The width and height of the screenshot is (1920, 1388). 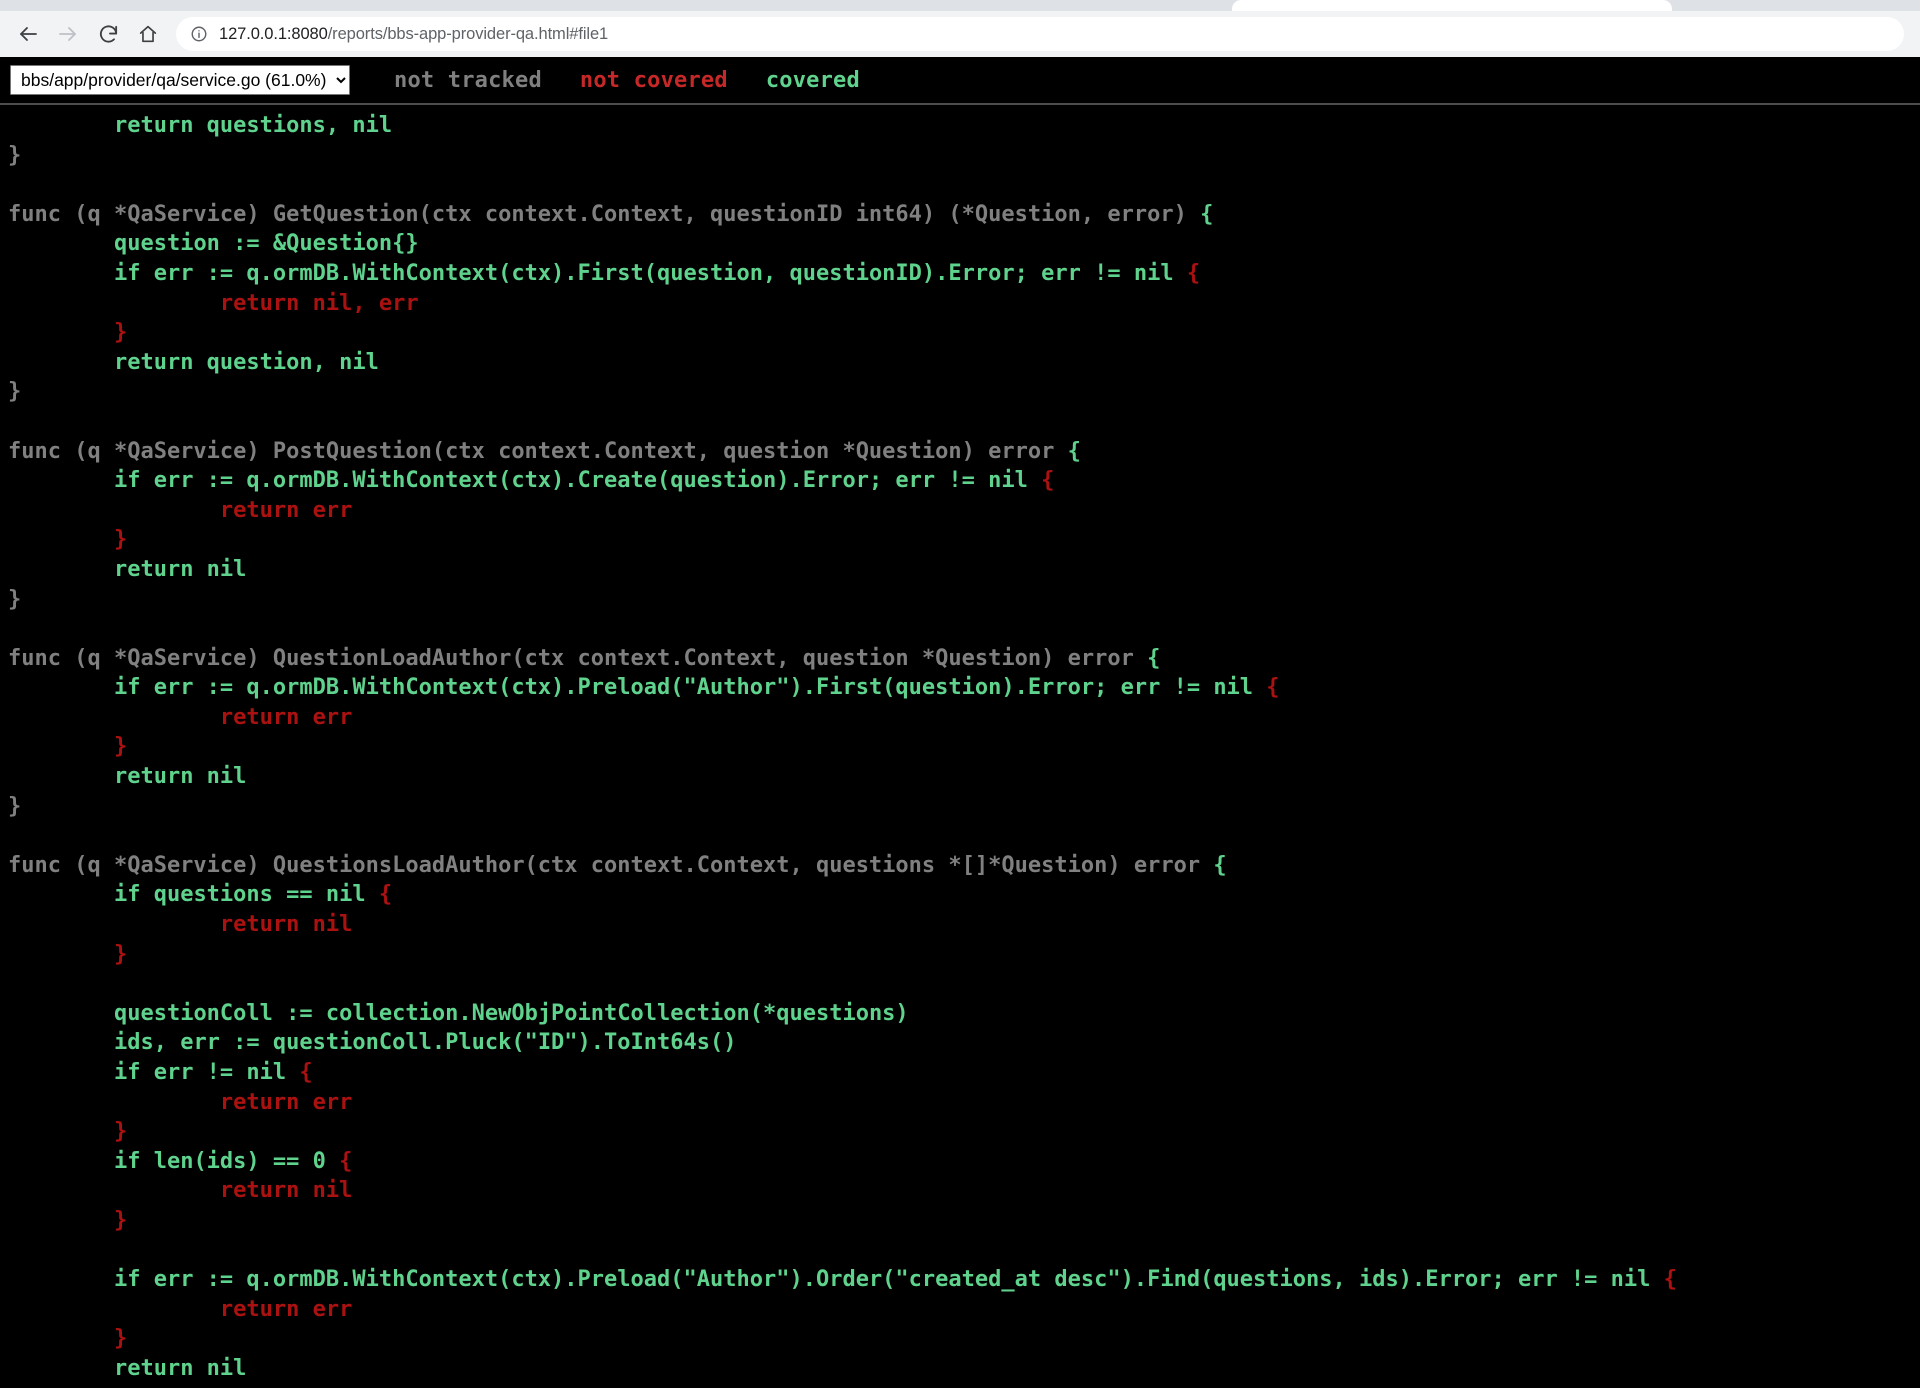 I want to click on code-segment: if err != nil, so click(x=206, y=1072).